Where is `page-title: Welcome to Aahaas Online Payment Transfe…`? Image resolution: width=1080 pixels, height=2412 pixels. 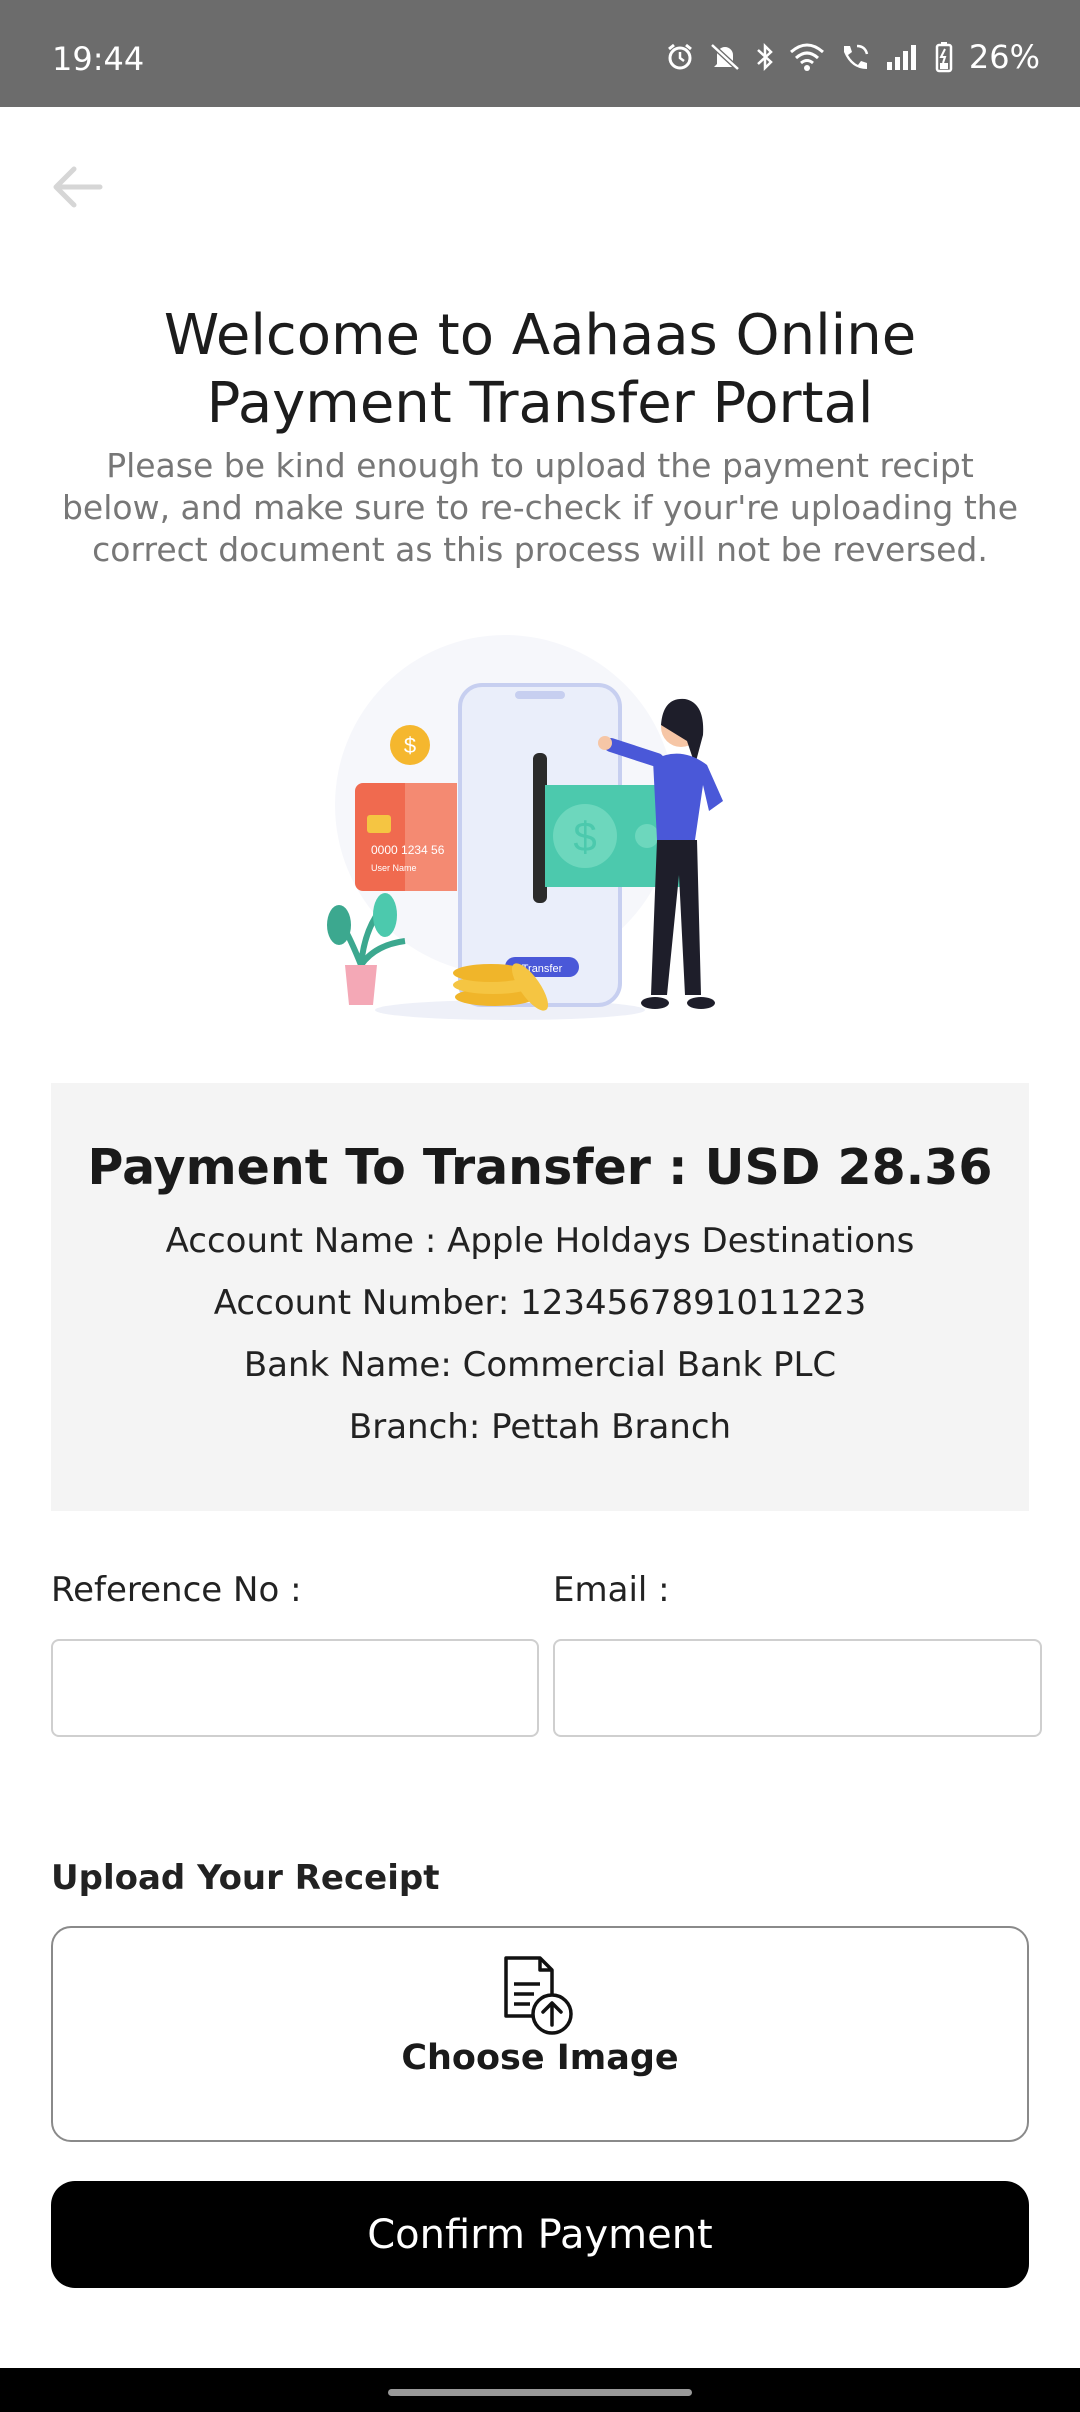
page-title: Welcome to Aahaas Online Payment Transfe… is located at coordinates (540, 369).